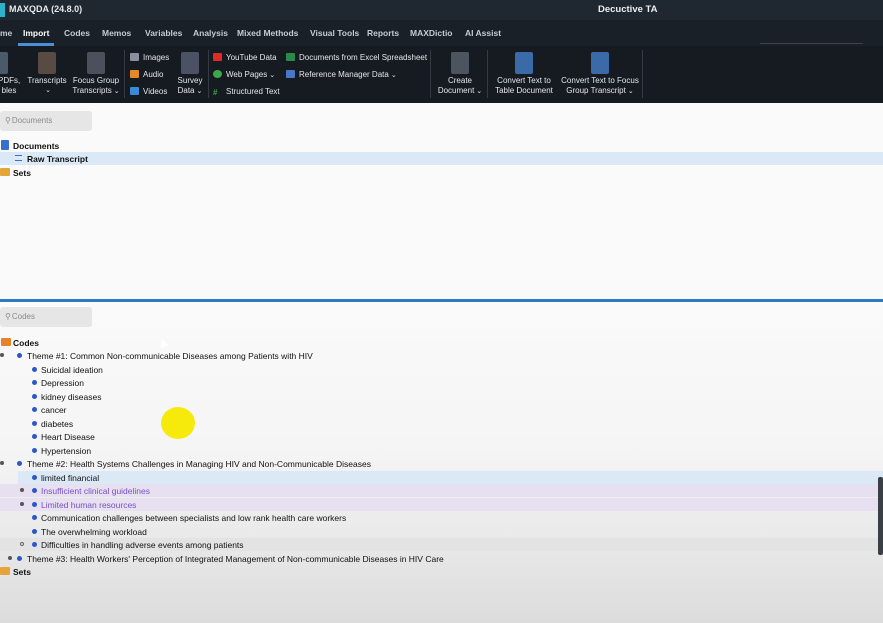  Describe the element at coordinates (247, 74) in the screenshot. I see `web-pages-label: Web Pages` at that location.